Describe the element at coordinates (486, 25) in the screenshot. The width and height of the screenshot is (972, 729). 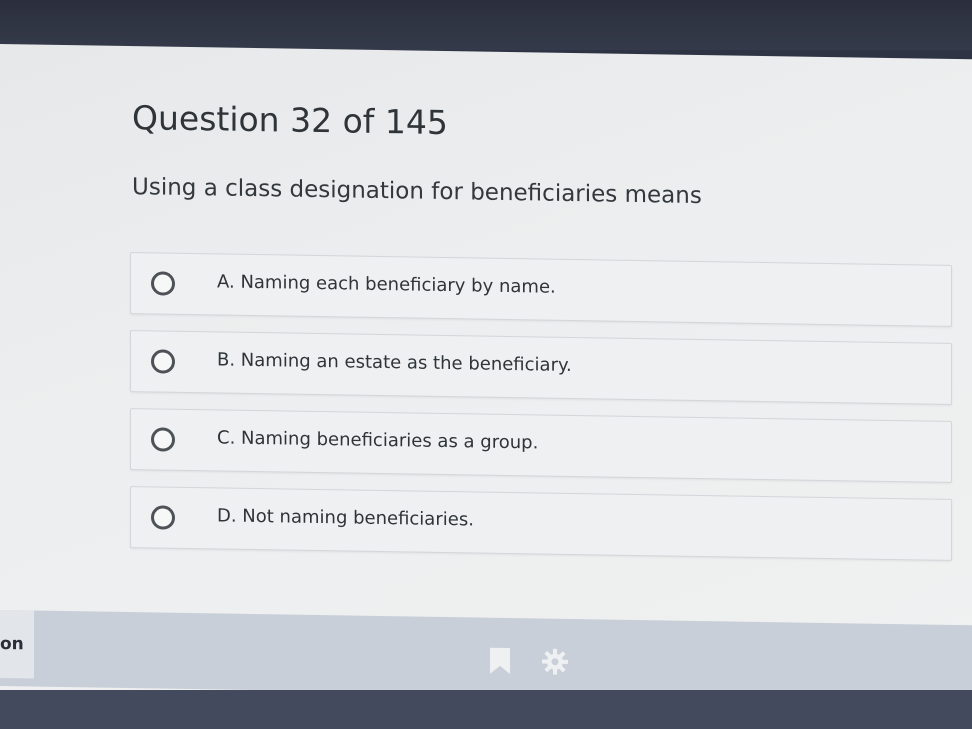
I see `monitor-top-bezel` at that location.